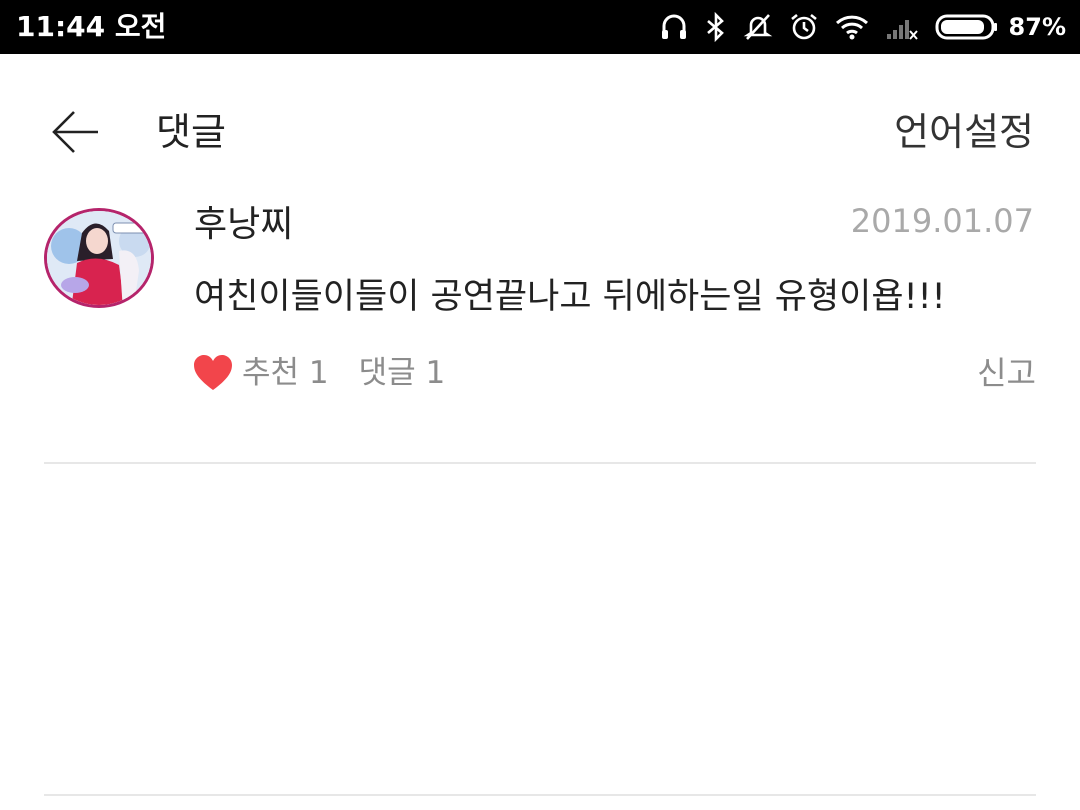 The width and height of the screenshot is (1080, 810). I want to click on signal-icon, so click(902, 27).